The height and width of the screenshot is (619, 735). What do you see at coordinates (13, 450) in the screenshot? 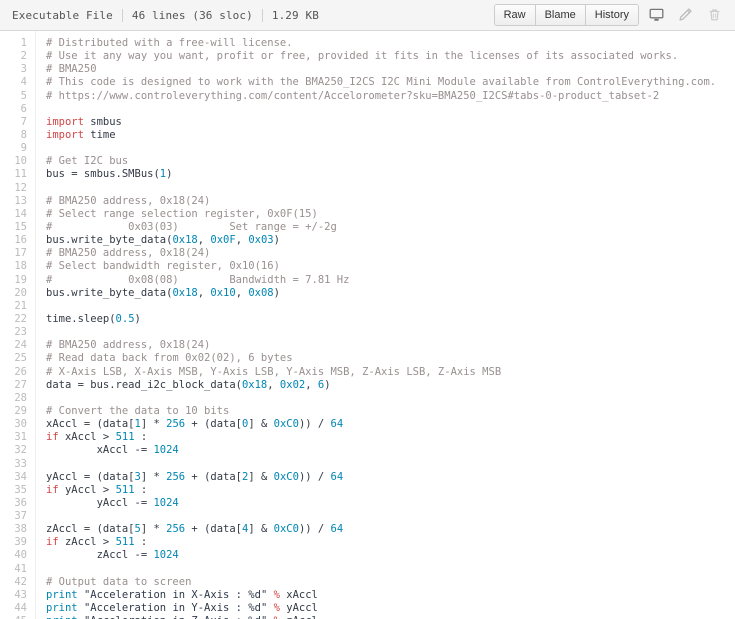
I see `line-number: 32` at bounding box center [13, 450].